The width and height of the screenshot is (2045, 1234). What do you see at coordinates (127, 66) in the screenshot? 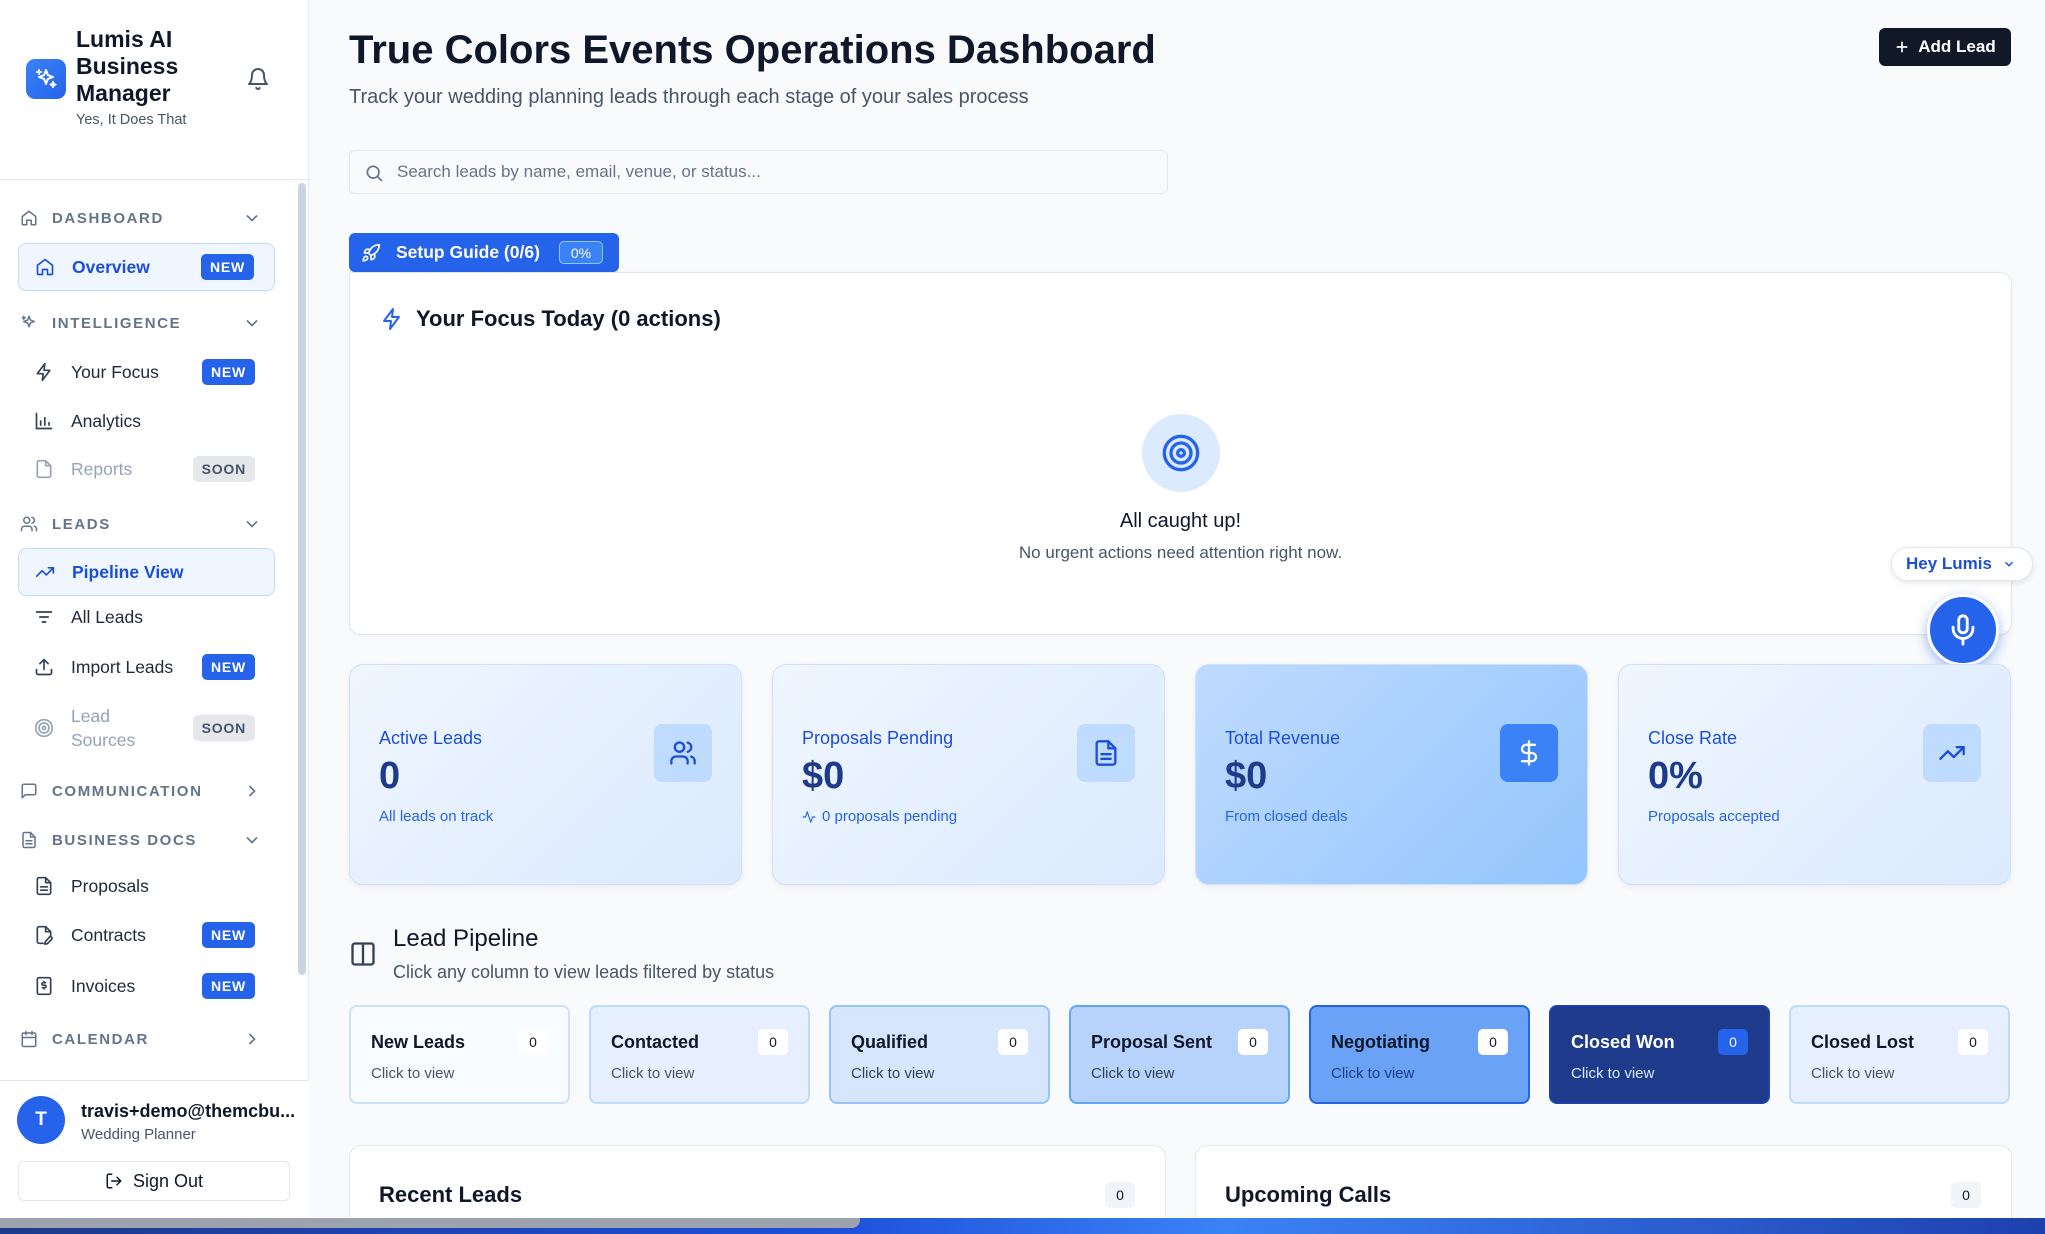
I see `brand-title: Lumis AI Business Manager` at bounding box center [127, 66].